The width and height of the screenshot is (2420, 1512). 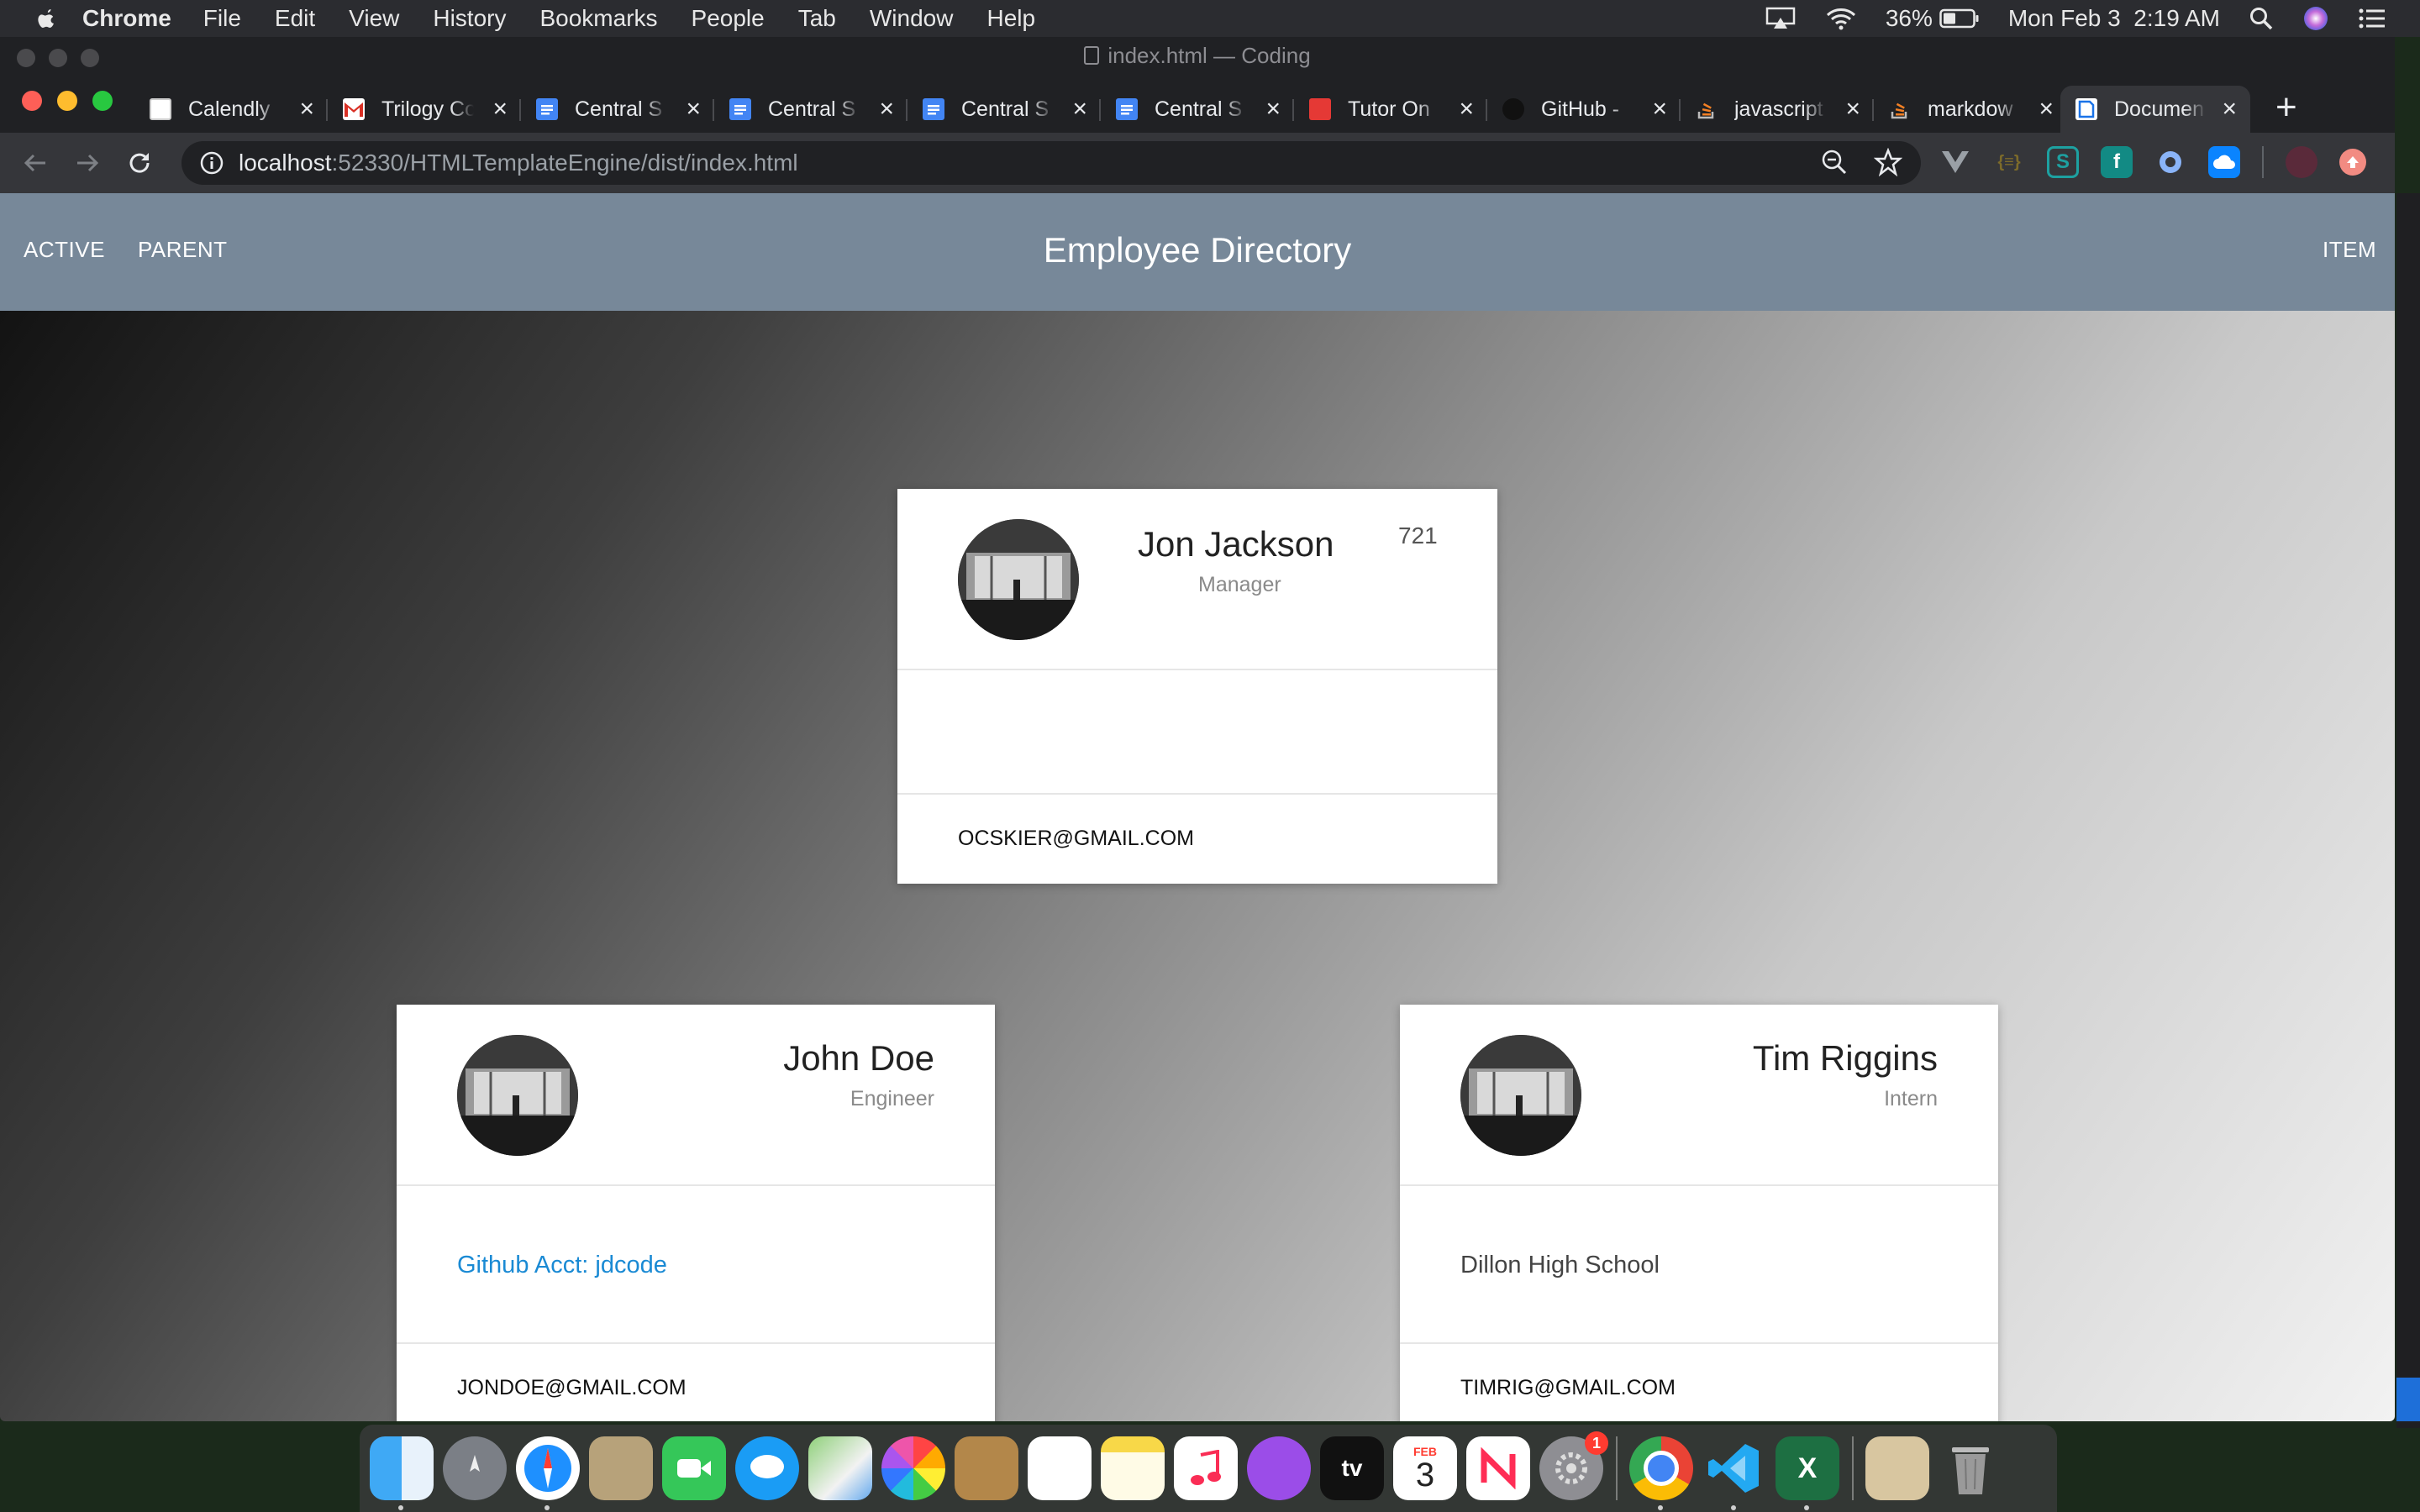 What do you see at coordinates (2224, 162) in the screenshot?
I see `cloud-extension-icon` at bounding box center [2224, 162].